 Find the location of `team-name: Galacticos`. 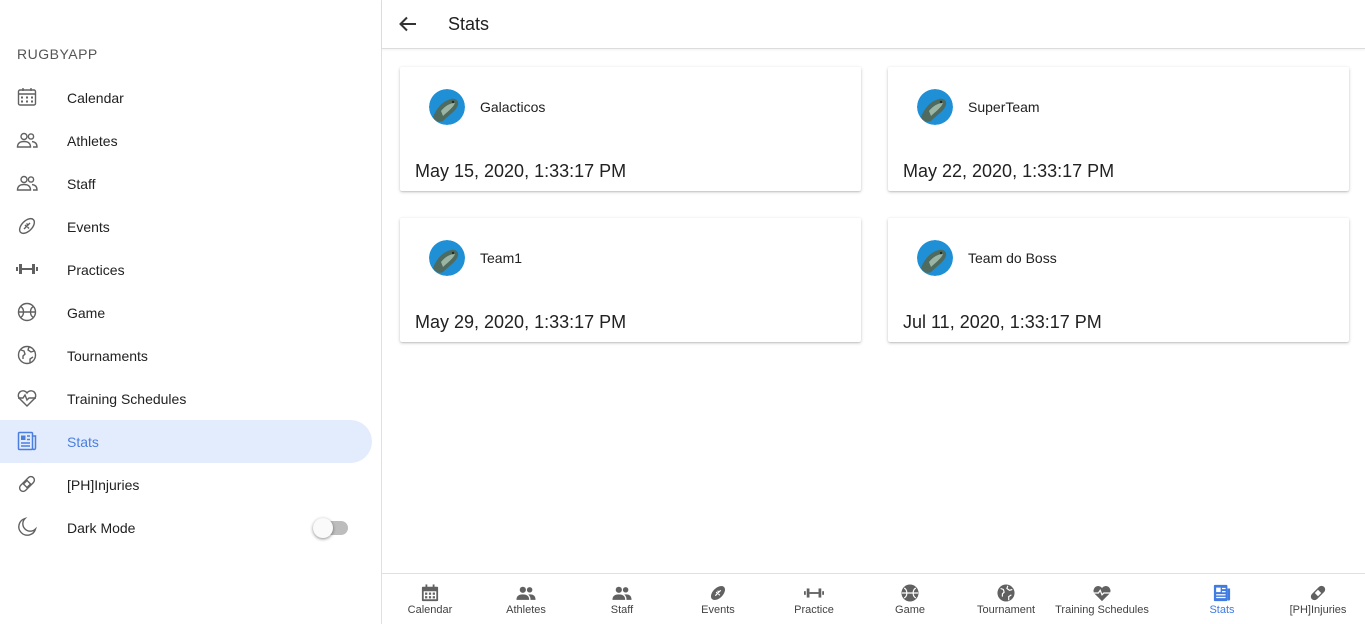

team-name: Galacticos is located at coordinates (513, 107).